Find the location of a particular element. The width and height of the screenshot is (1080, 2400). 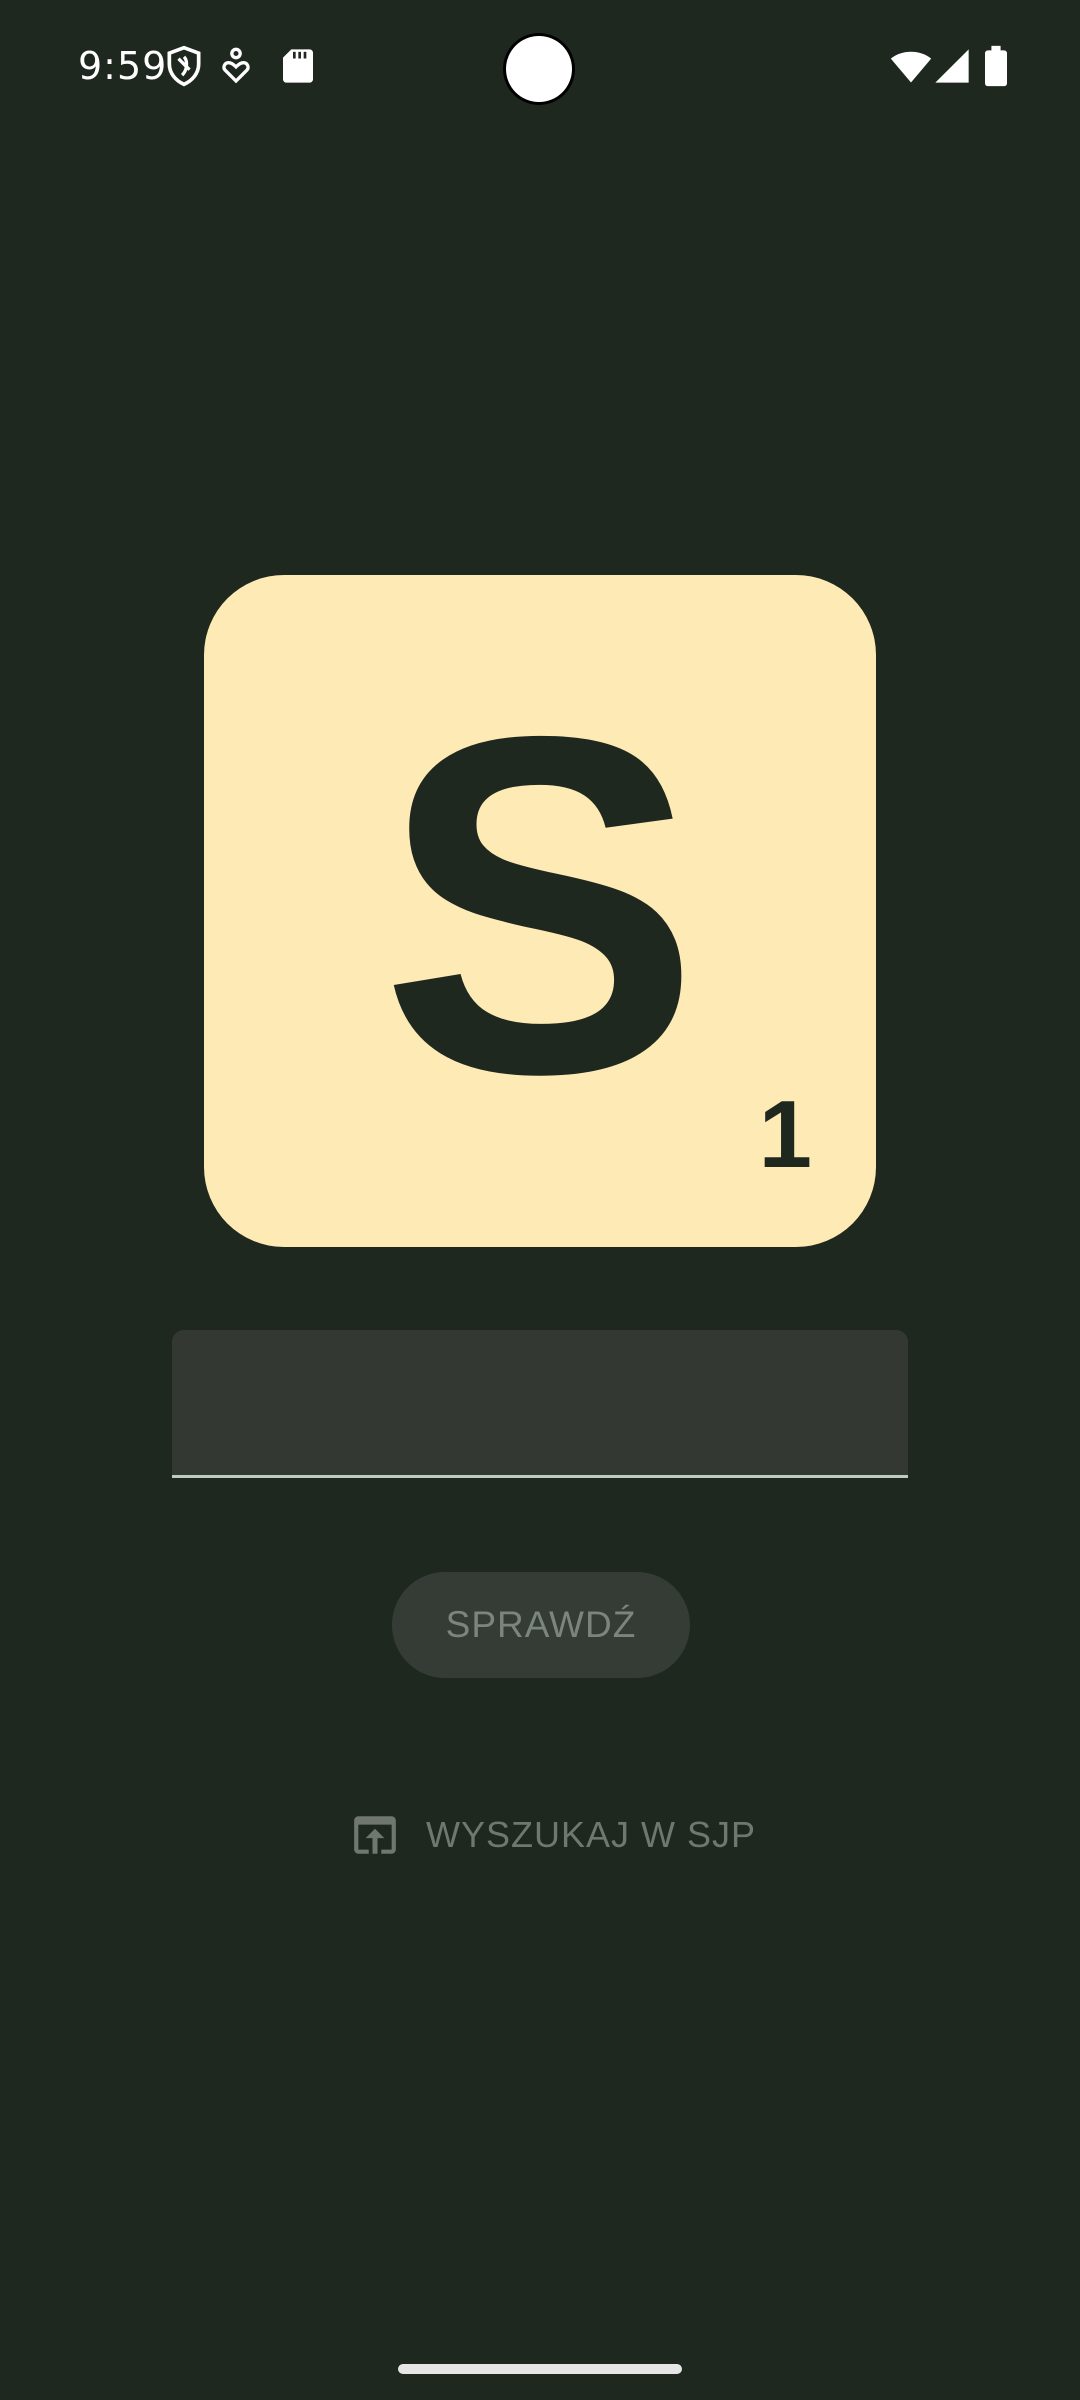

status-bar: 9:59 is located at coordinates (540, 70).